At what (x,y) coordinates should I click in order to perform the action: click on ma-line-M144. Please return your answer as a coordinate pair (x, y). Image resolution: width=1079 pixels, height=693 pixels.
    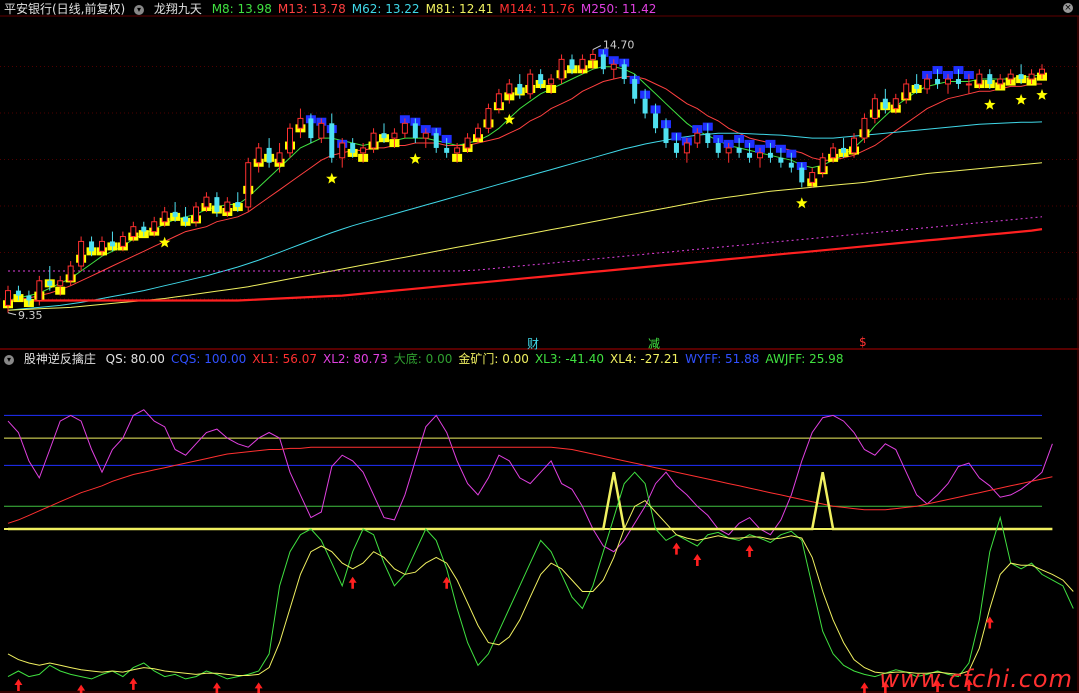
    Looking at the image, I should click on (525, 265).